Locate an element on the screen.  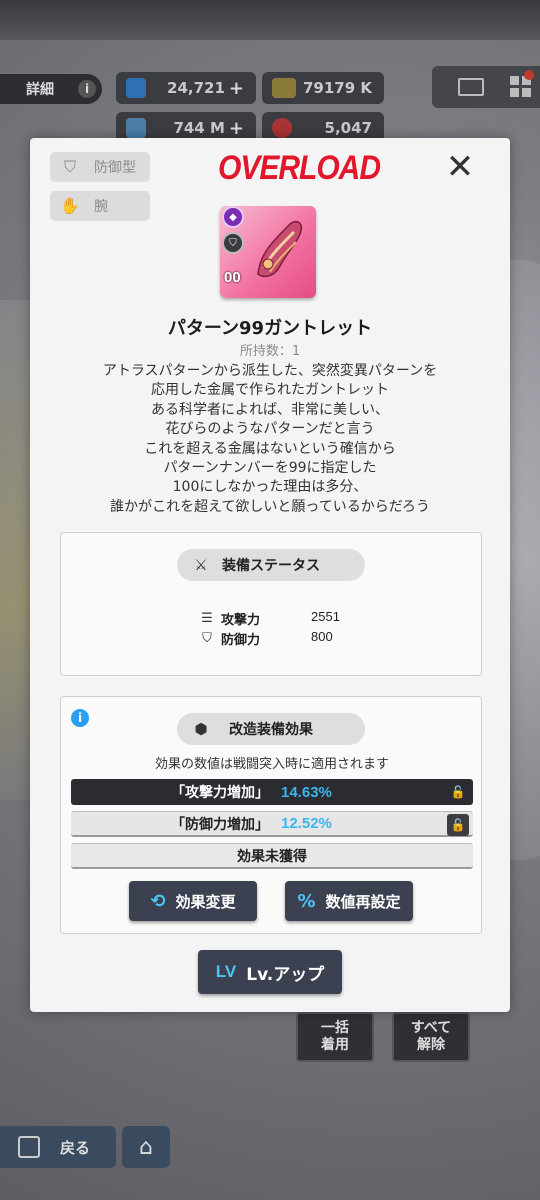
resource-gems: 24,721 + is located at coordinates (186, 88).